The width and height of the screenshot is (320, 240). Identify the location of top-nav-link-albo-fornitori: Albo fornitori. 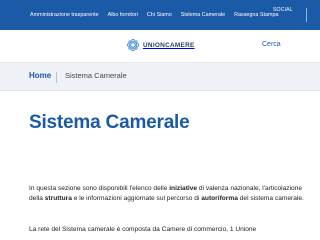
(123, 15).